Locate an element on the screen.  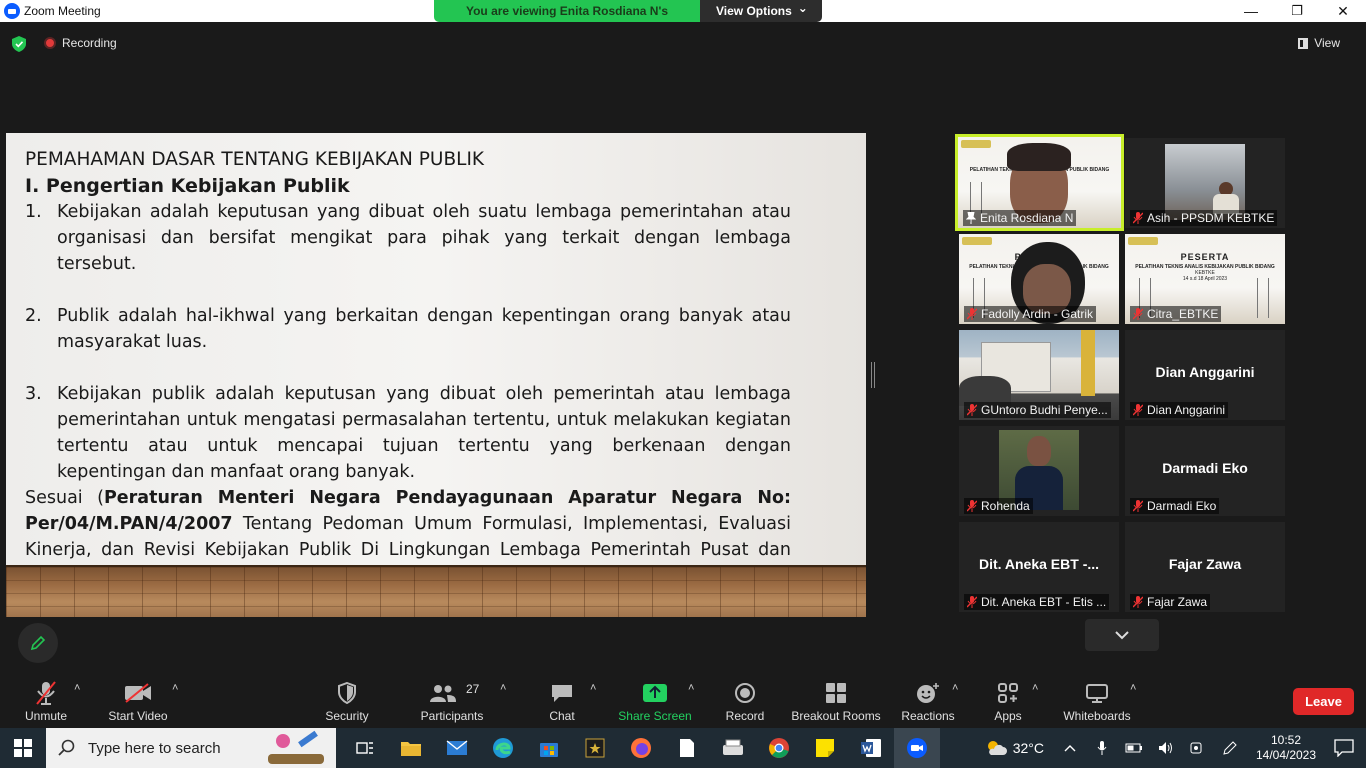
video-options-caret: ˄ is located at coordinates (175, 688).